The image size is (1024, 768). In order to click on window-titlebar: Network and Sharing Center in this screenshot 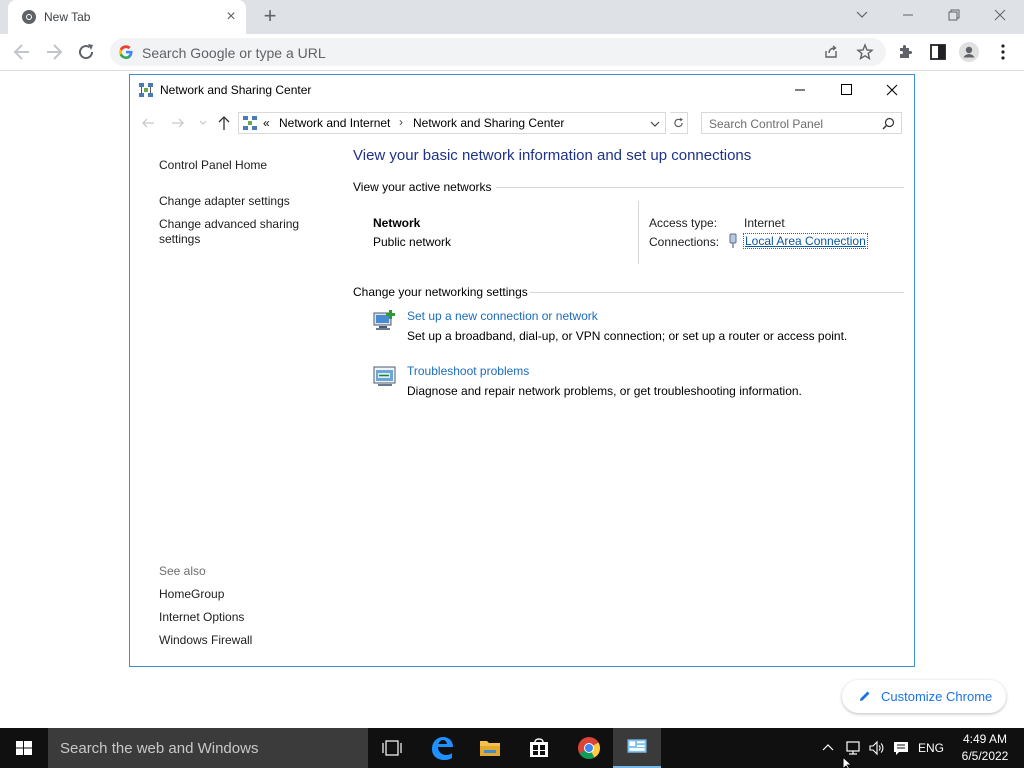, I will do `click(522, 90)`.